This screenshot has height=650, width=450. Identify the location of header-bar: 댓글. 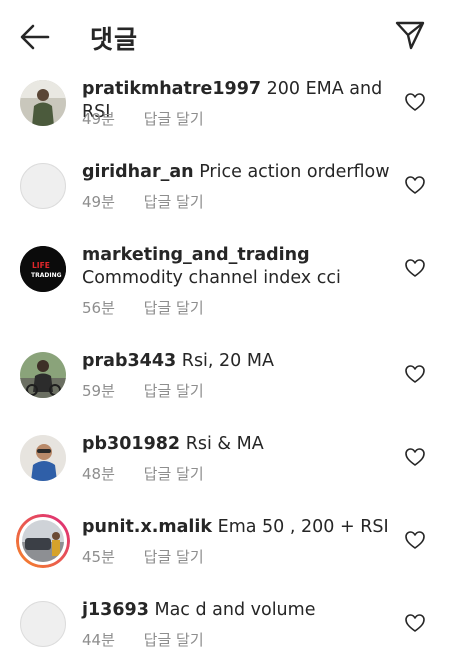
(225, 36).